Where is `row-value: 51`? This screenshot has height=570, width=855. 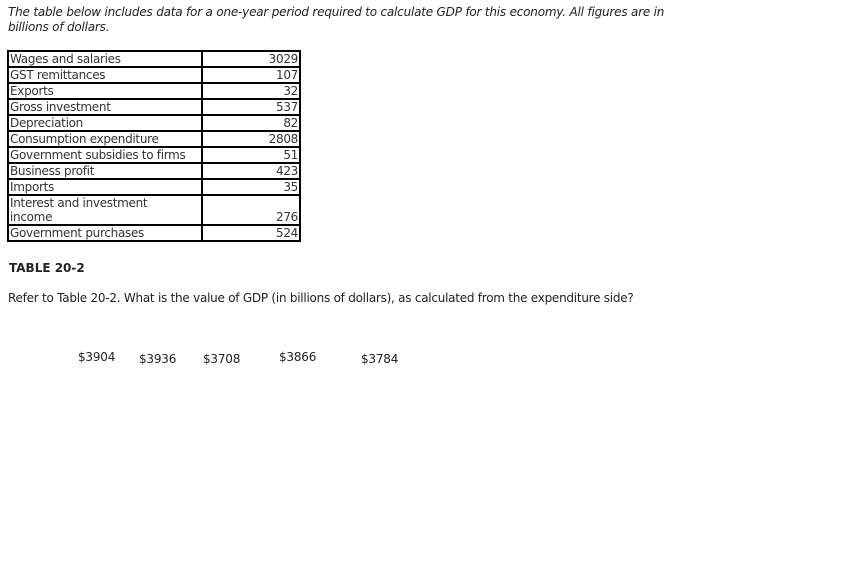 row-value: 51 is located at coordinates (251, 155).